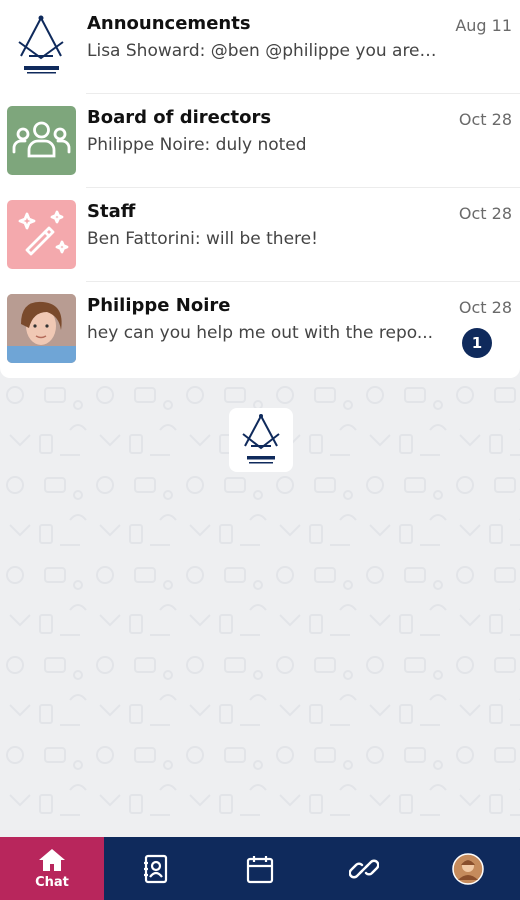  I want to click on calendar-icon, so click(260, 869).